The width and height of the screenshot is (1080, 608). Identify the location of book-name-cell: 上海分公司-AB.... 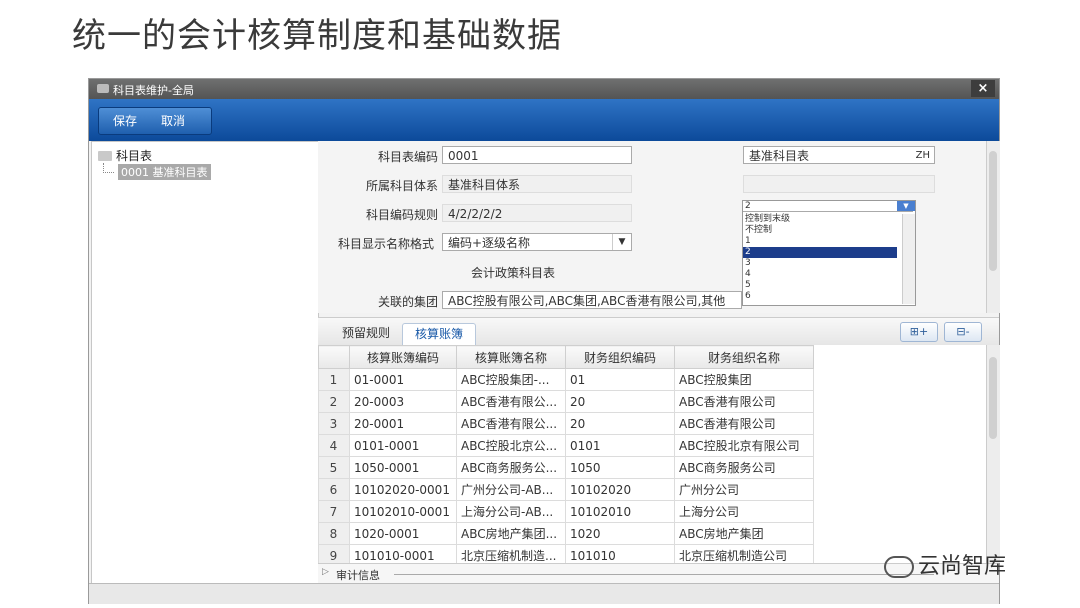
(511, 511).